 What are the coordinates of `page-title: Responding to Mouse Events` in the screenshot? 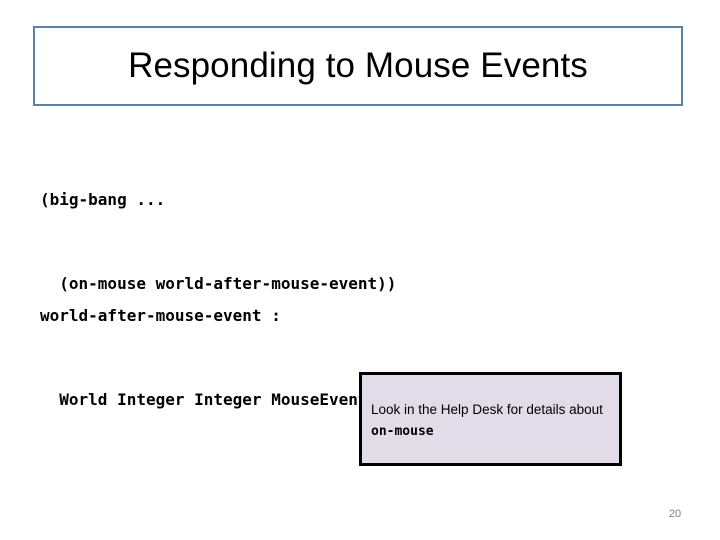 It's located at (358, 65).